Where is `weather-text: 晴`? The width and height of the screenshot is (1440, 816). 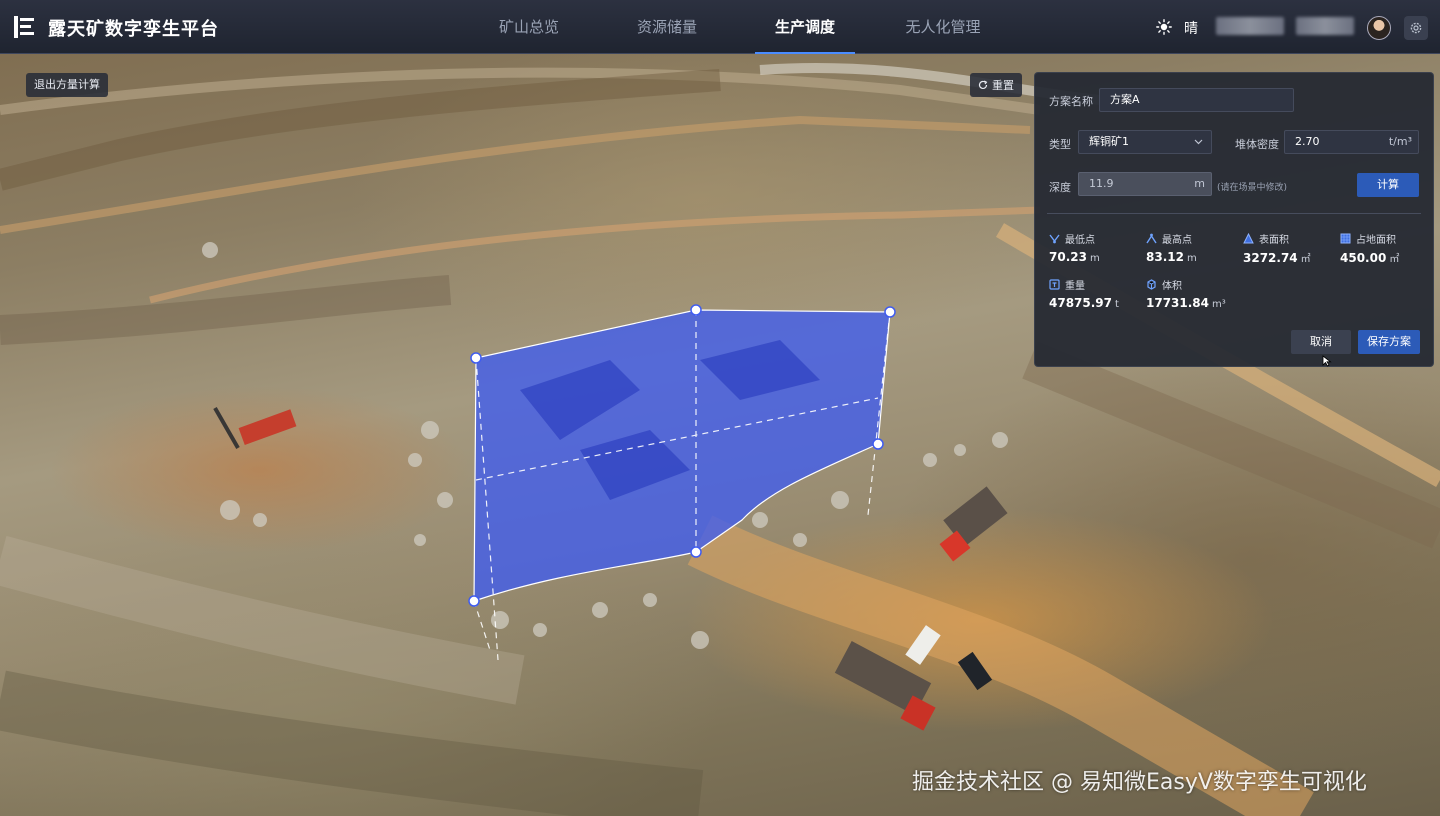
weather-text: 晴 is located at coordinates (1191, 29).